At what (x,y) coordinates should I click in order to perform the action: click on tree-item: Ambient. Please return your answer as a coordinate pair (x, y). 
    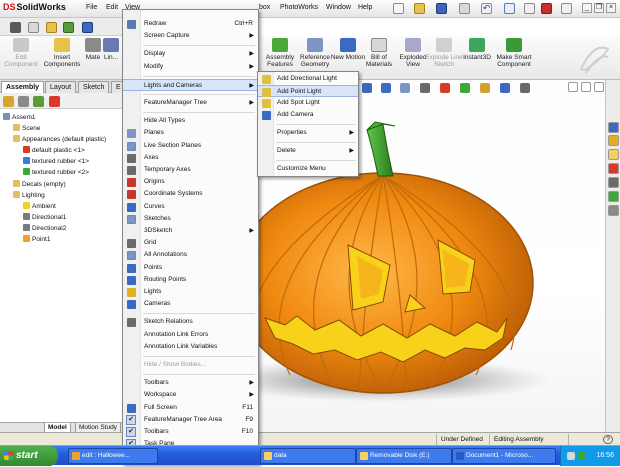
    Looking at the image, I should click on (39, 207).